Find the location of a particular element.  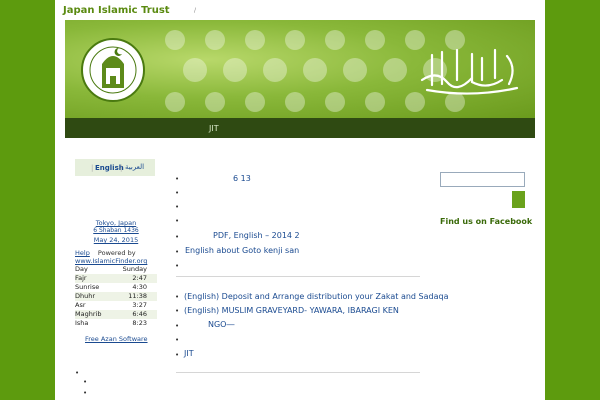

prayer-row-isha: Isha 8:23 is located at coordinates (116, 323).